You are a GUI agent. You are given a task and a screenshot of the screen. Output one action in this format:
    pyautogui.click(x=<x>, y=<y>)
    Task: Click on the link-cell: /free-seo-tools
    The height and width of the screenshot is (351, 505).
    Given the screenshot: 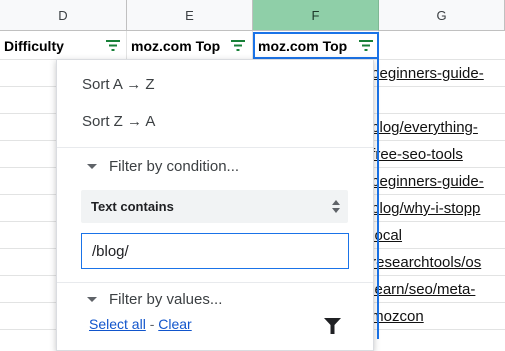 What is the action you would take?
    pyautogui.click(x=436, y=154)
    